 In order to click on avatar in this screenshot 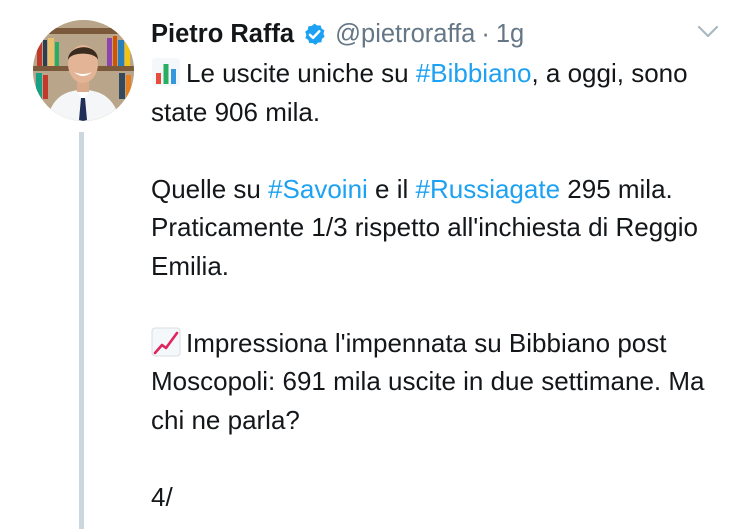, I will do `click(83, 70)`.